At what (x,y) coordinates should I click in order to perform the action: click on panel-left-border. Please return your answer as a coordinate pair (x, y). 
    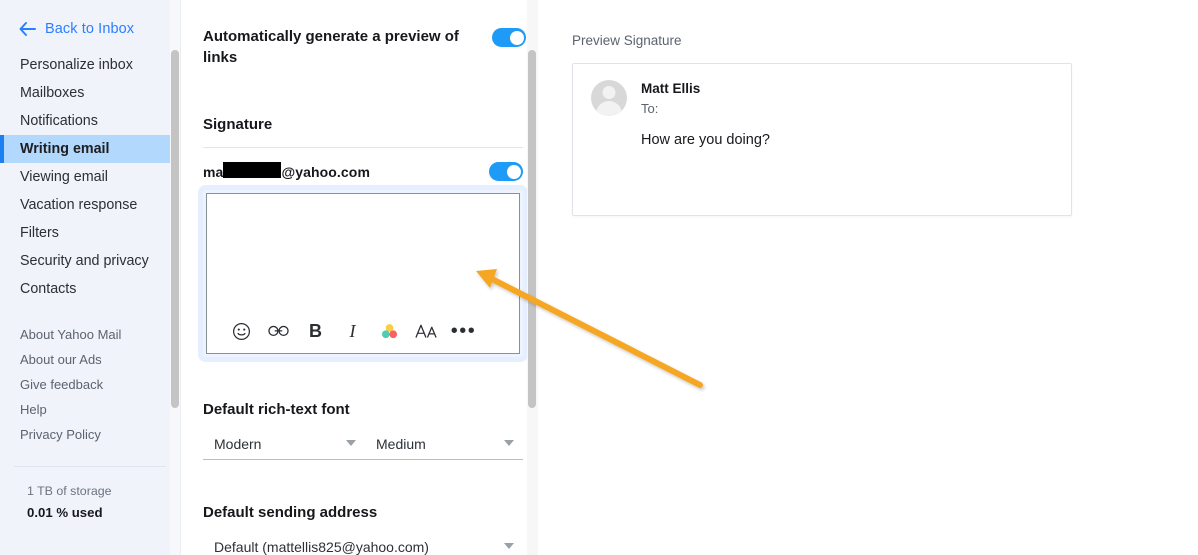
    Looking at the image, I should click on (180, 277).